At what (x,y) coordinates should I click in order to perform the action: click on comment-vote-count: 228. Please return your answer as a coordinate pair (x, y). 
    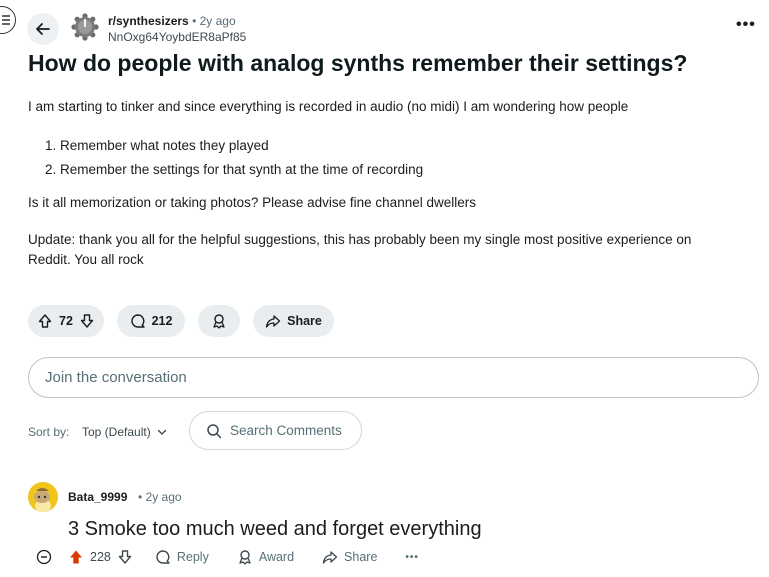
    Looking at the image, I should click on (100, 557).